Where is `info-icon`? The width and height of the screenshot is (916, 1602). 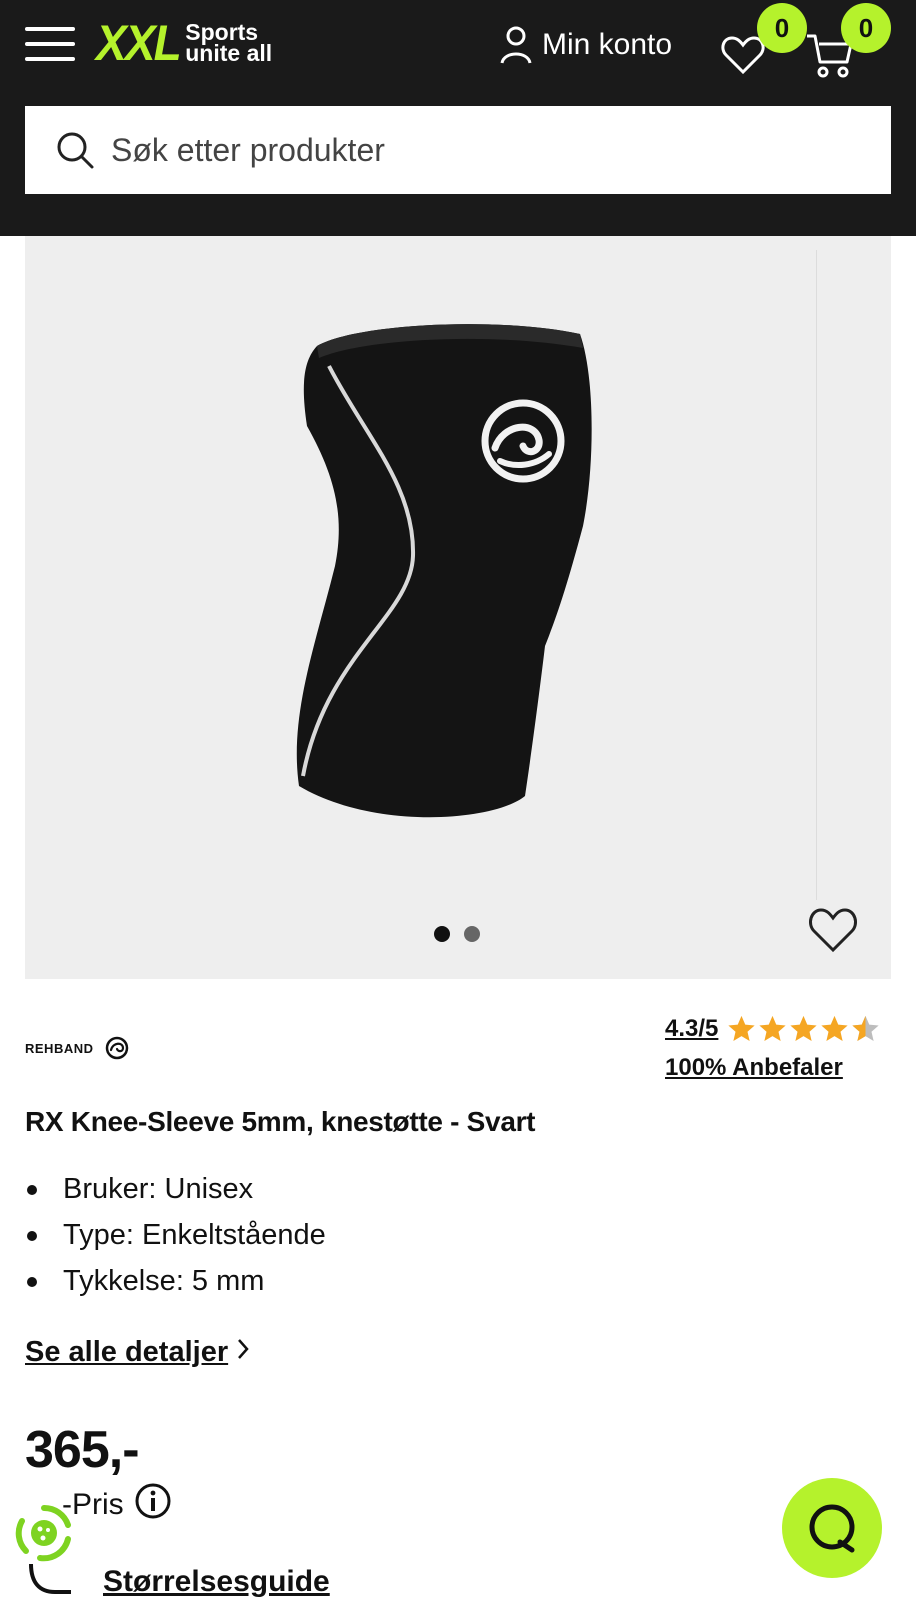
info-icon is located at coordinates (153, 1505).